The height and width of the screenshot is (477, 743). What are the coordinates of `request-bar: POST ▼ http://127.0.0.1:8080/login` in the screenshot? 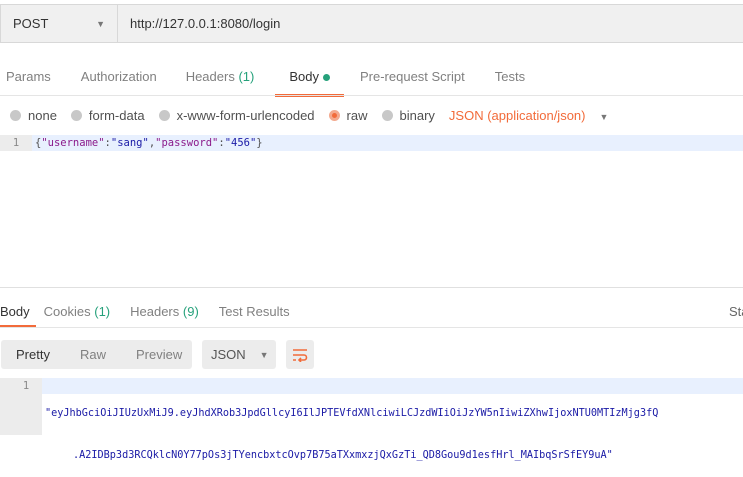 It's located at (371, 23).